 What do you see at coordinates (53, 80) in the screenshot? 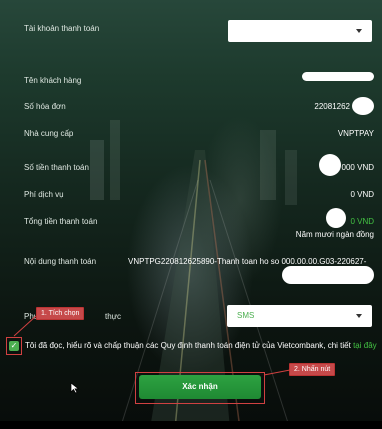
I see `customer-name-label: Tên khách hàng` at bounding box center [53, 80].